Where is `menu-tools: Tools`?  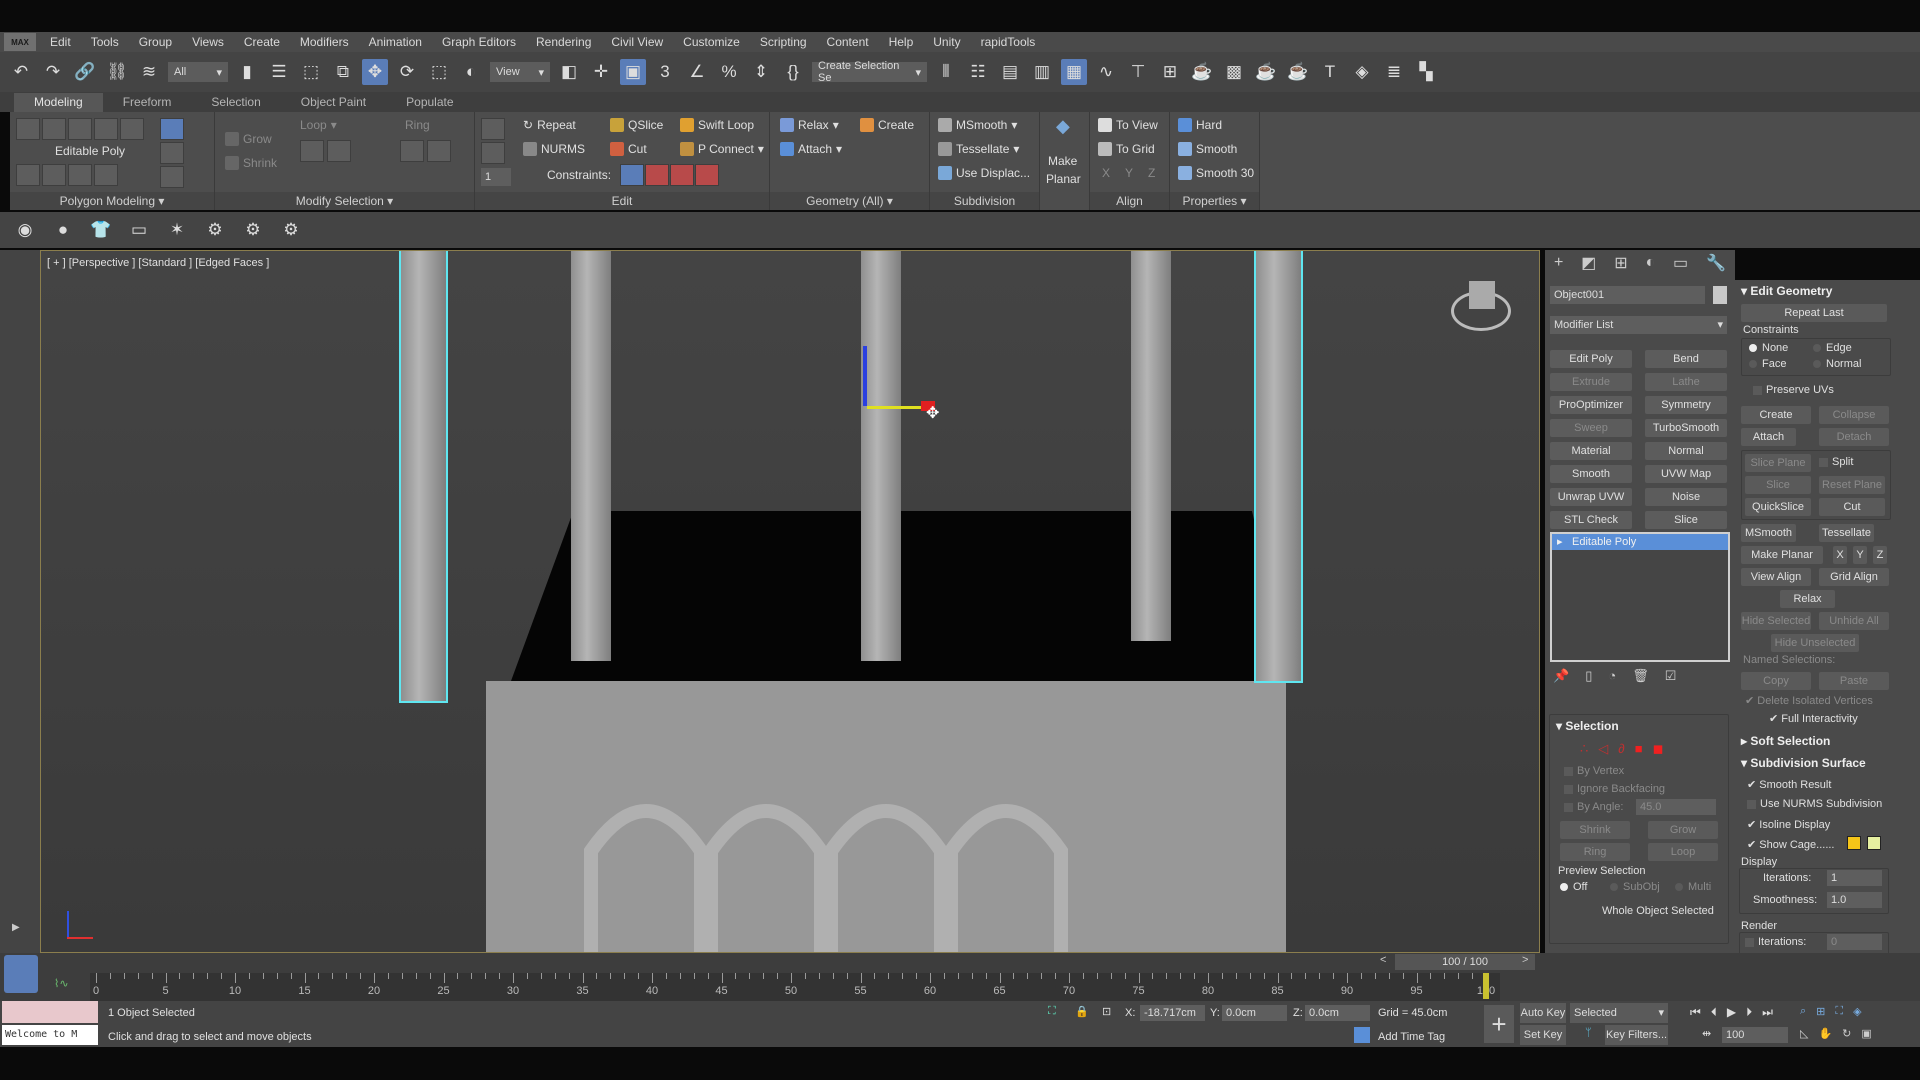
menu-tools: Tools is located at coordinates (105, 42).